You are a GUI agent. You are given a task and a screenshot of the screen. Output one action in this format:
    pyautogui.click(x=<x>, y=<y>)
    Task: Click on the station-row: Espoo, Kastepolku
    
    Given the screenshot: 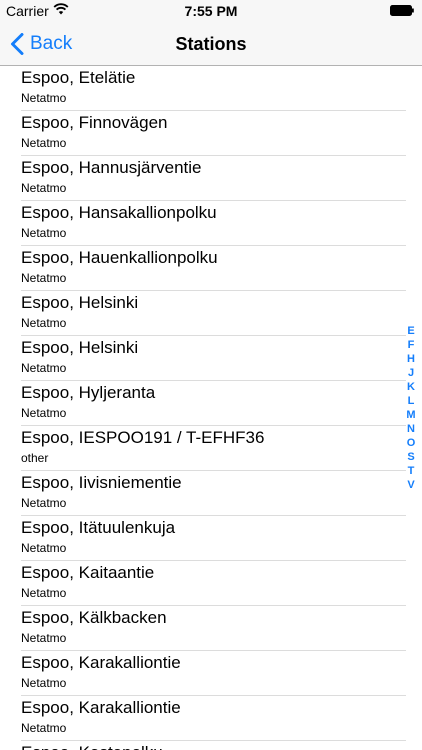 What is the action you would take?
    pyautogui.click(x=211, y=745)
    